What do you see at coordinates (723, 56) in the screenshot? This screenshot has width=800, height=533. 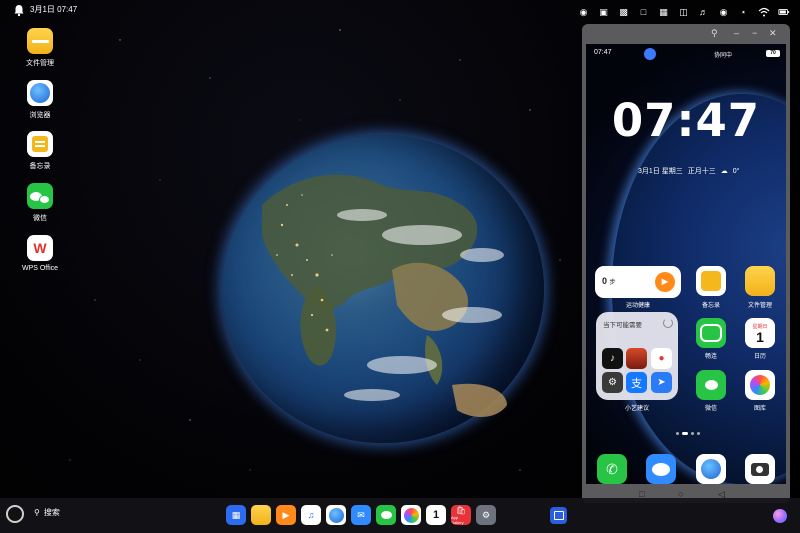 I see `collaboration-label: 协同中` at bounding box center [723, 56].